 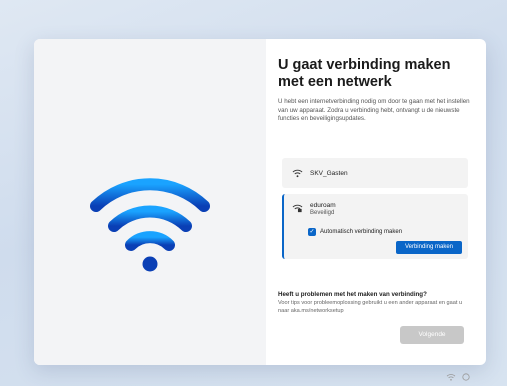 What do you see at coordinates (297, 208) in the screenshot?
I see `wifi-secured-icon` at bounding box center [297, 208].